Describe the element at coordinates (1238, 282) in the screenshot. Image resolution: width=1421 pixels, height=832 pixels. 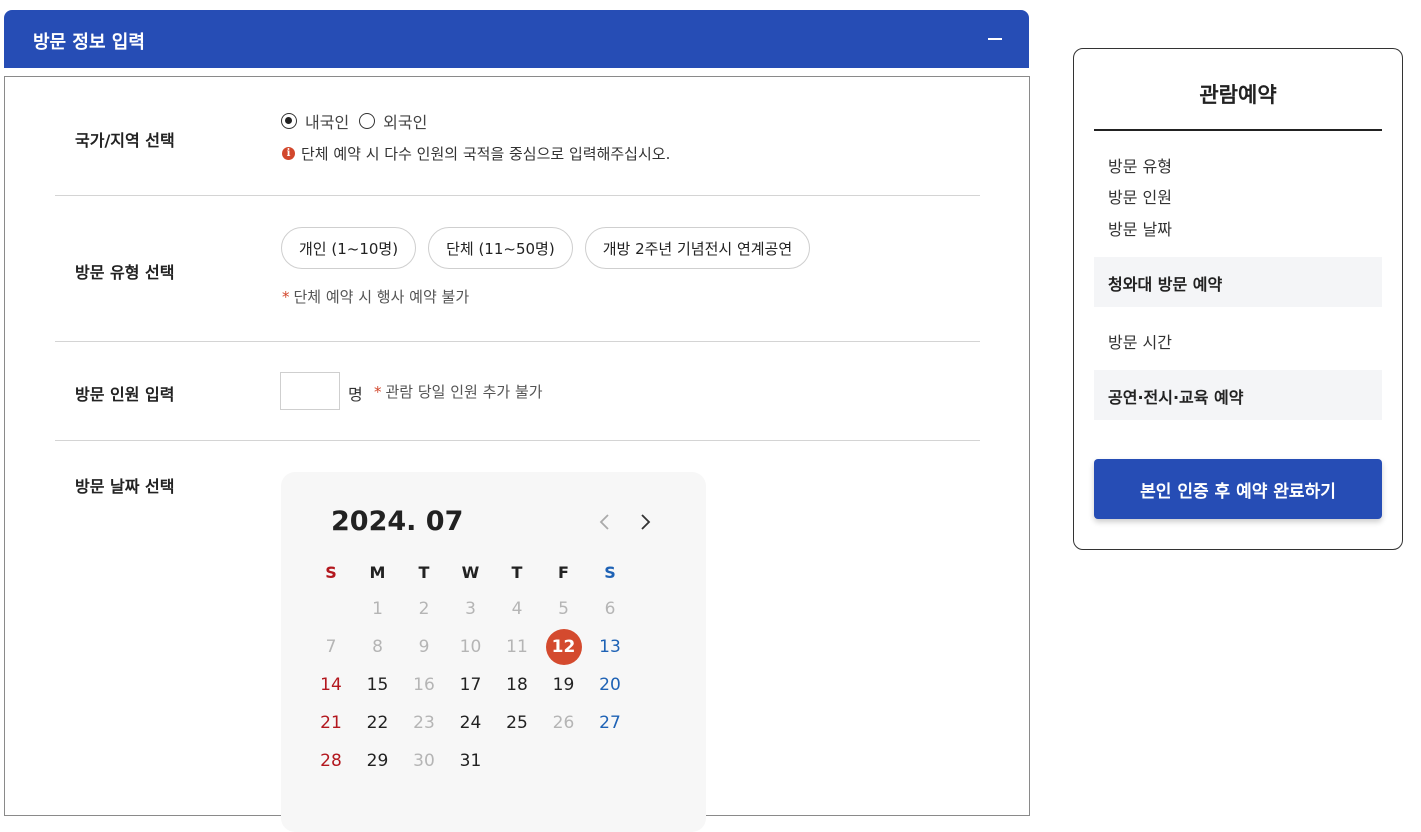
I see `summary-section-visit: 청와대 방문 예약` at that location.